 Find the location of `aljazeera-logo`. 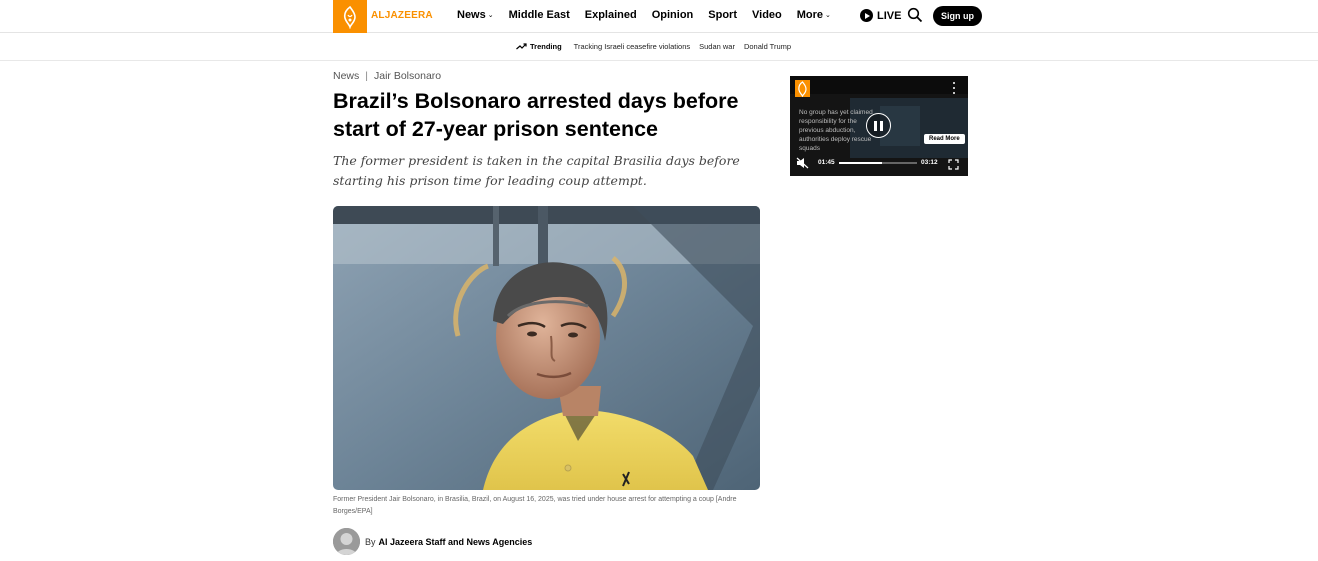

aljazeera-logo is located at coordinates (350, 16).